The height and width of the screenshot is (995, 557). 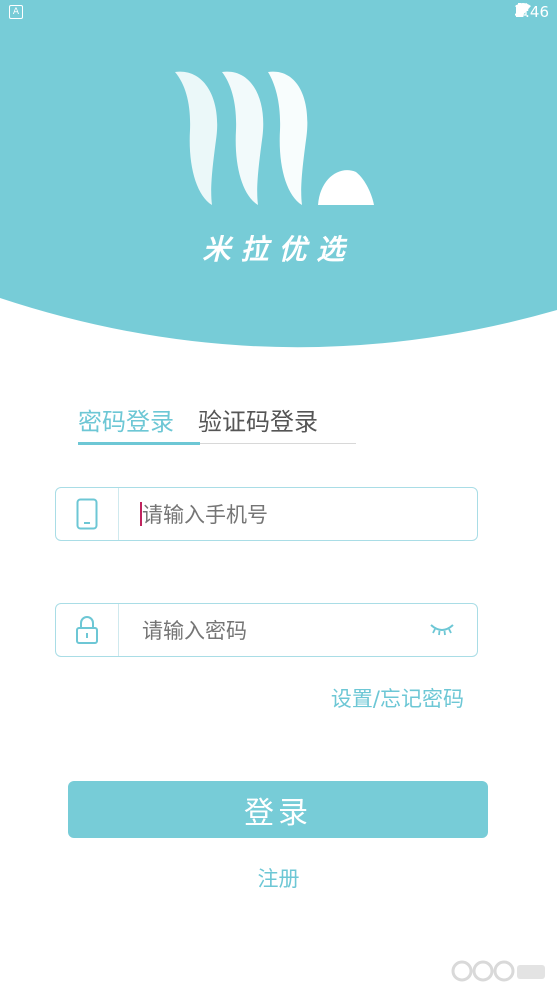 I want to click on battery-icon, so click(x=520, y=10).